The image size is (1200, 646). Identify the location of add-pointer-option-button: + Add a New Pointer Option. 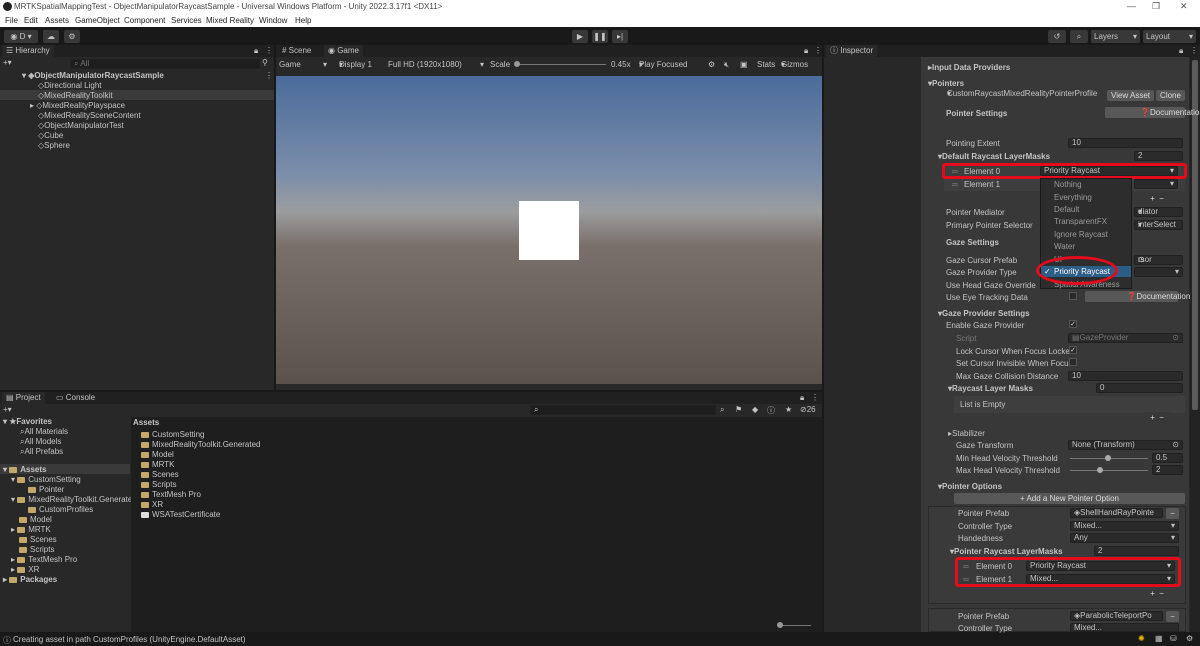
(1069, 498).